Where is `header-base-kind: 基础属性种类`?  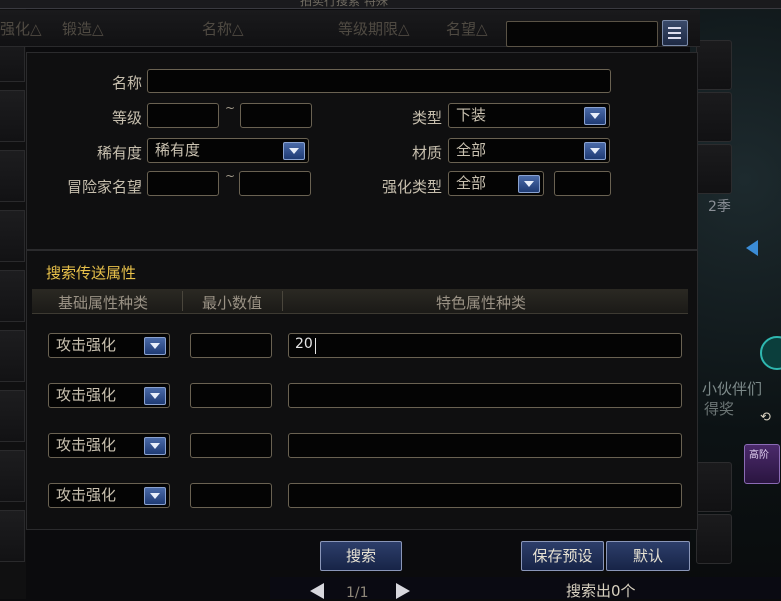
header-base-kind: 基础属性种类 is located at coordinates (103, 303).